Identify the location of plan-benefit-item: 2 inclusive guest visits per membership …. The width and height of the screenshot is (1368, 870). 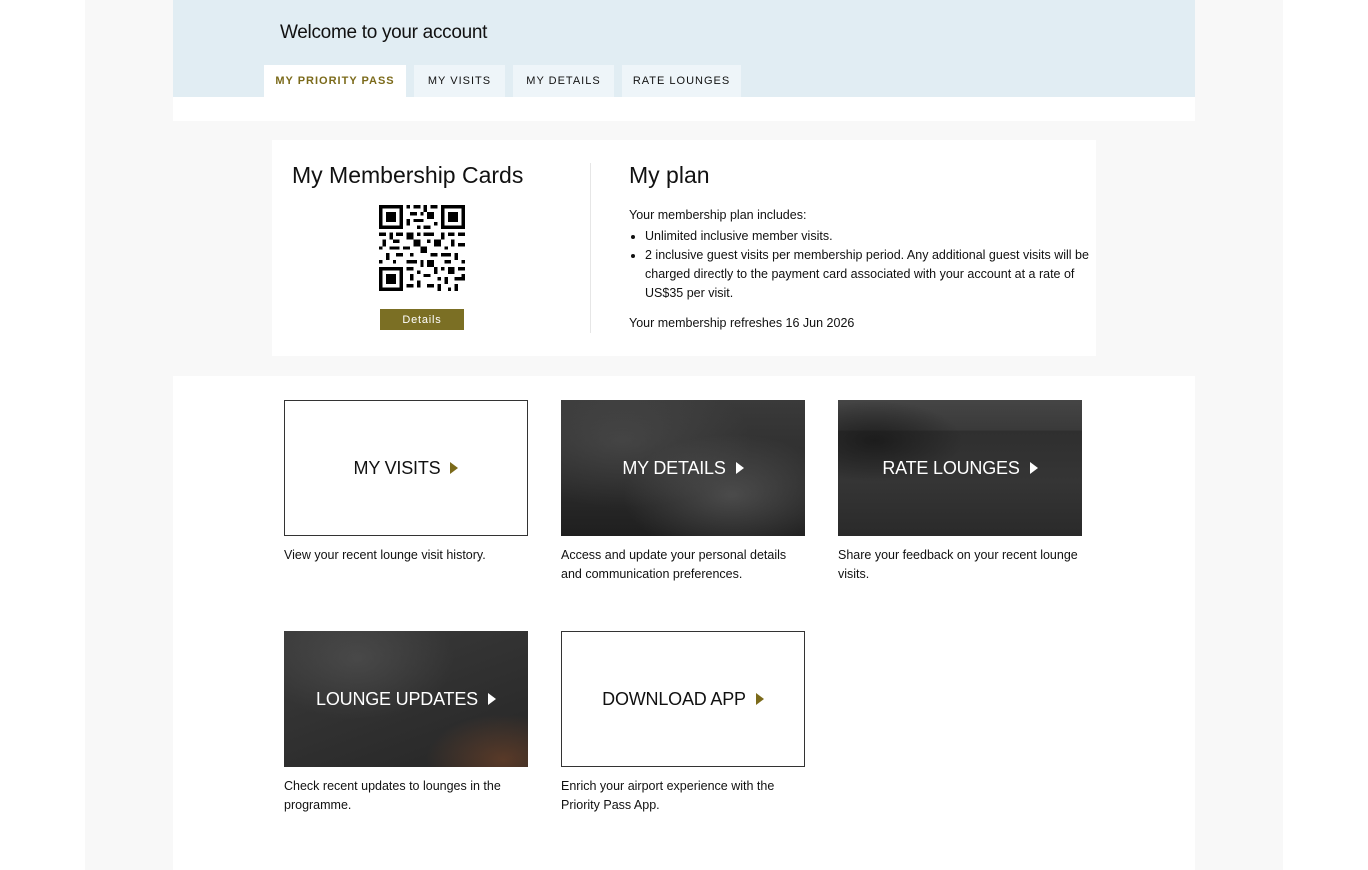
(870, 274).